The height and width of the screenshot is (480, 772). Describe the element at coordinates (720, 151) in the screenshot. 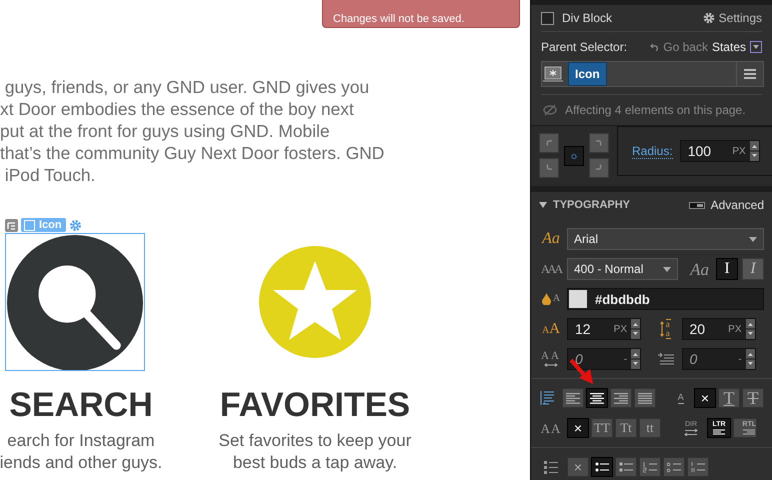

I see `number-field: 100 PX` at that location.